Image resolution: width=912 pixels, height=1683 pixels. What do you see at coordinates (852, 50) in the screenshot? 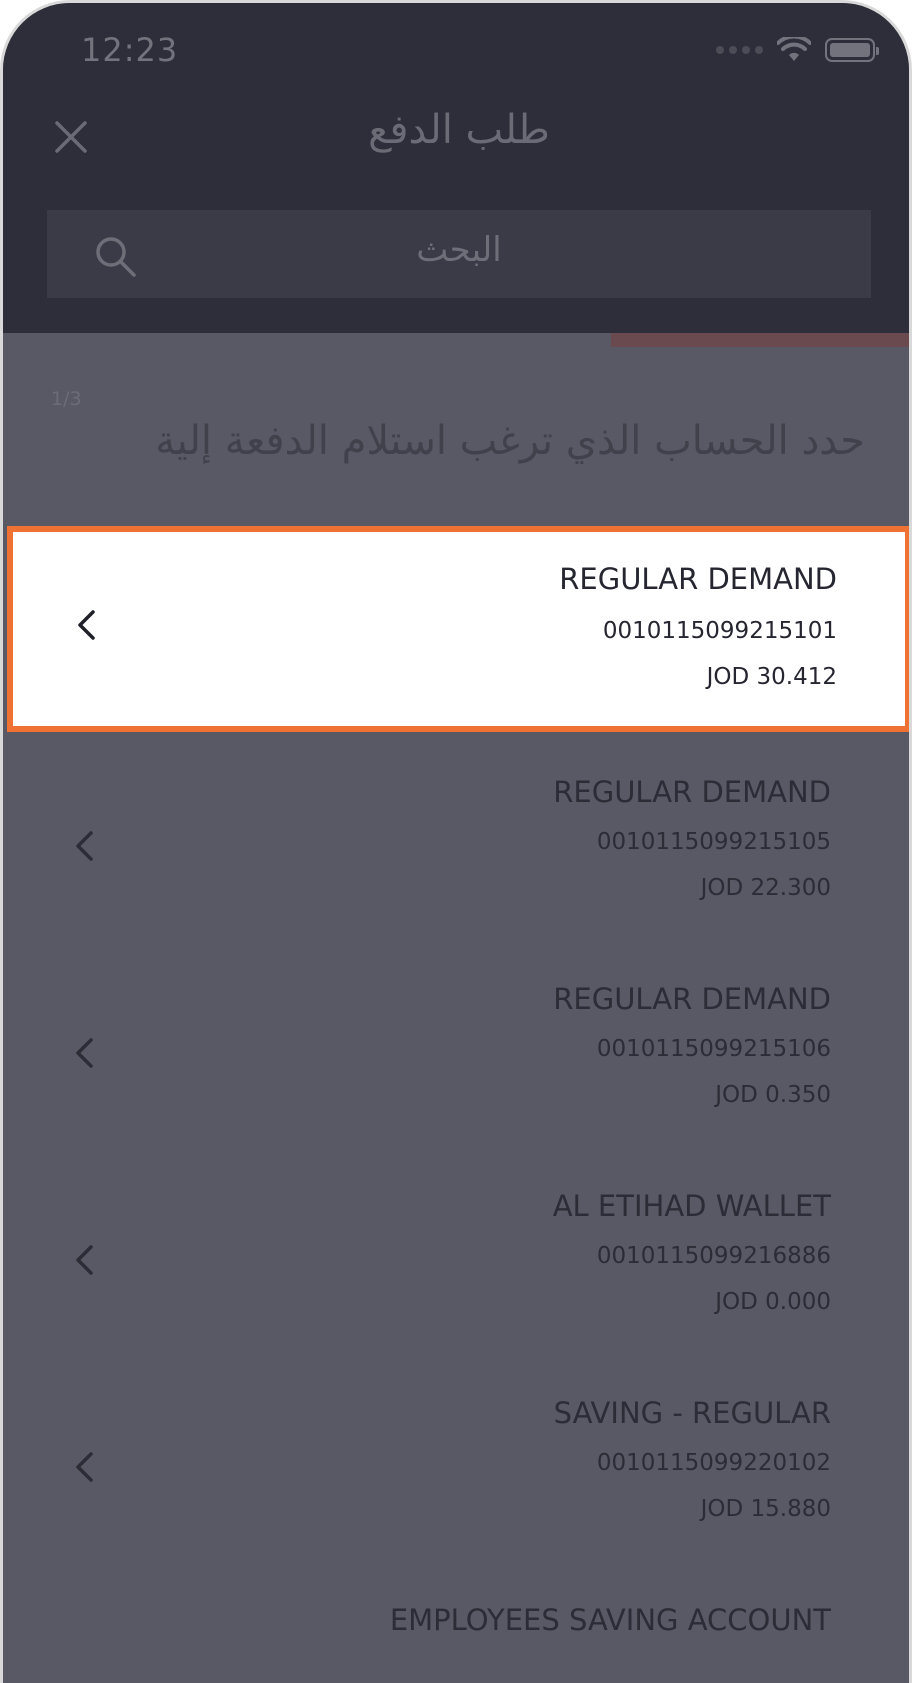
I see `battery-icon` at bounding box center [852, 50].